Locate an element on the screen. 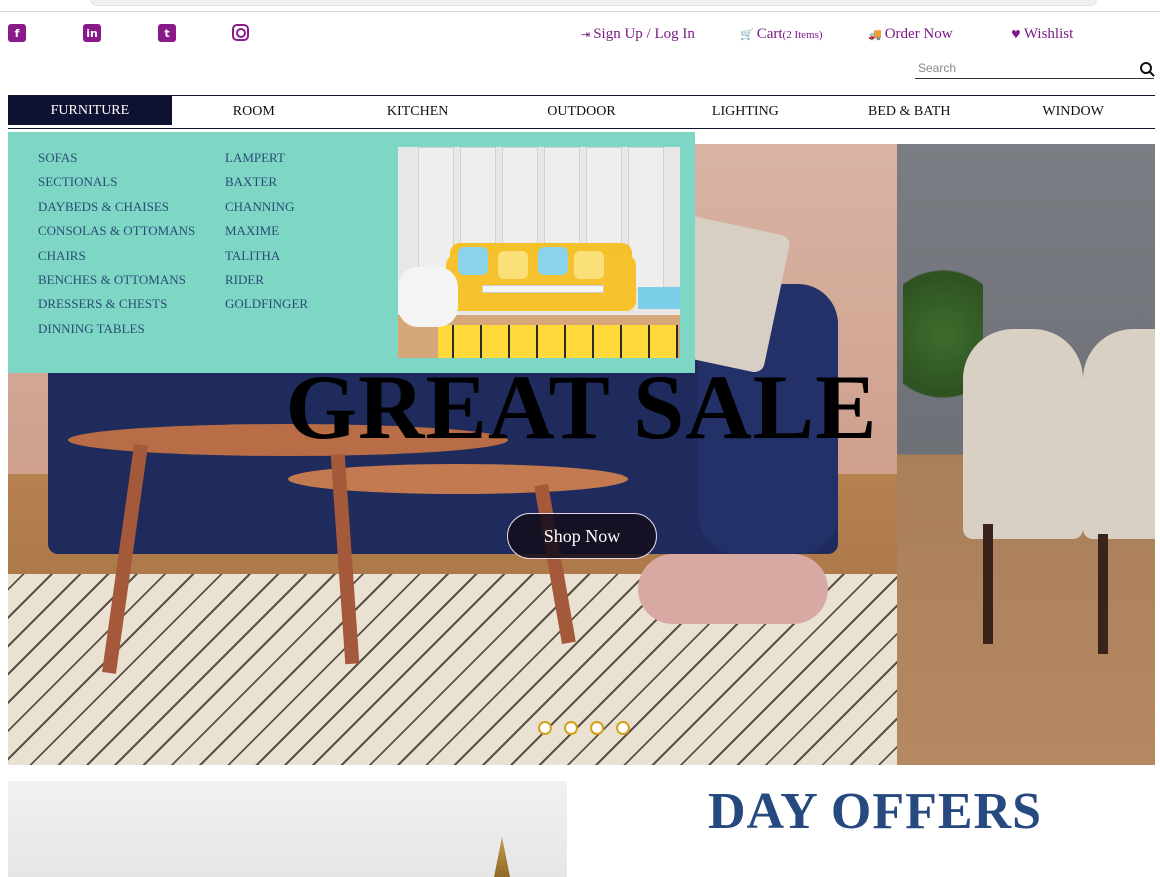  instagram-icon is located at coordinates (240, 32).